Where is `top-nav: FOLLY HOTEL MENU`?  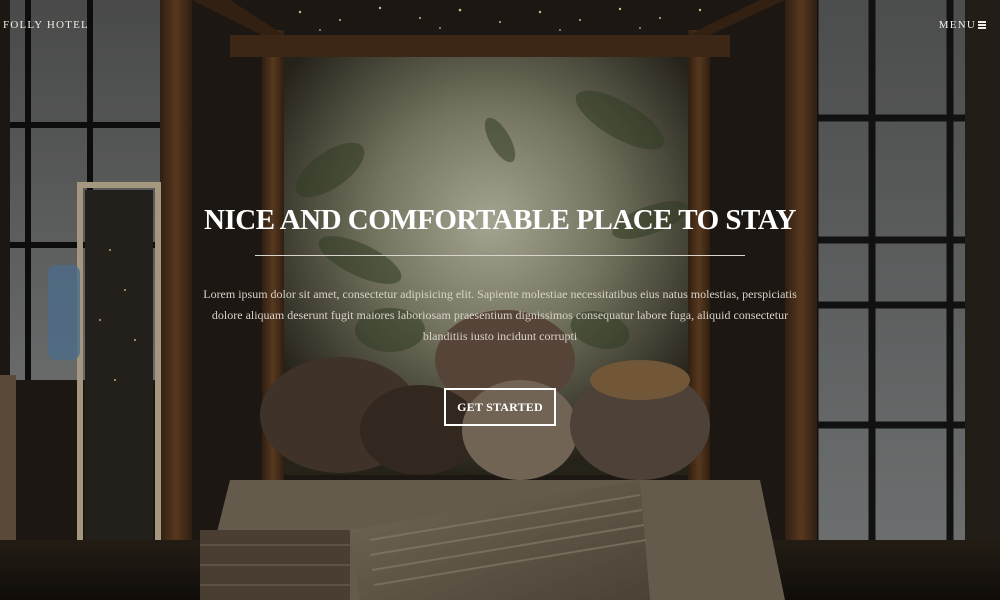
top-nav: FOLLY HOTEL MENU is located at coordinates (500, 25).